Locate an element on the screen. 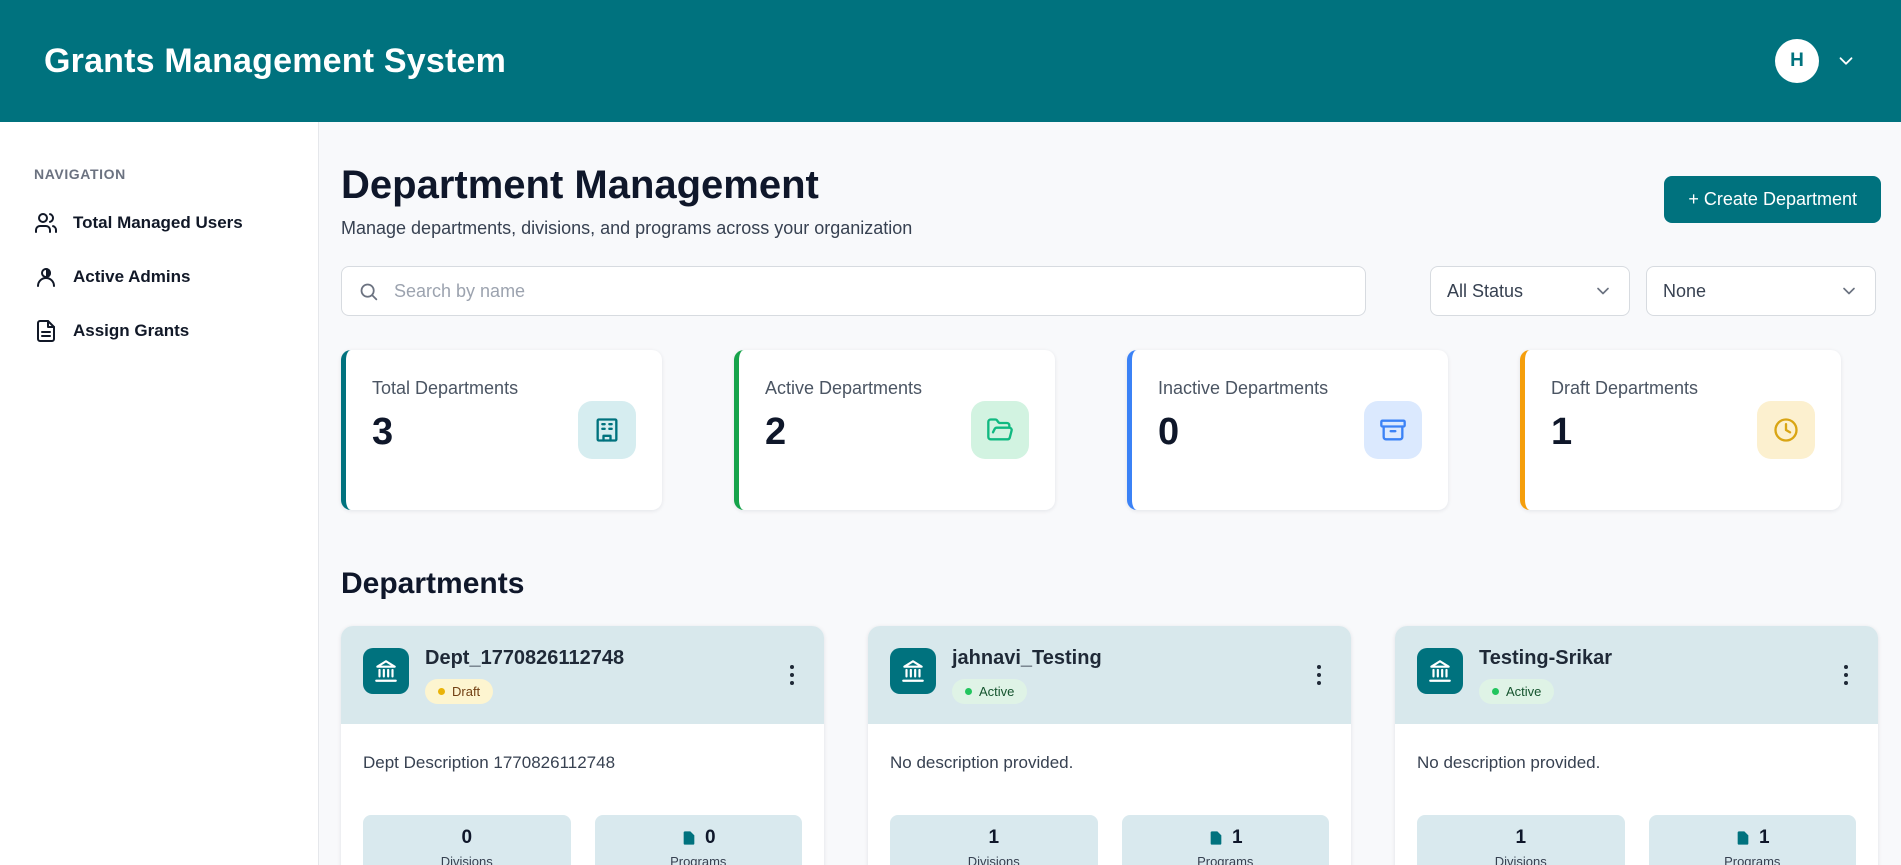 Image resolution: width=1901 pixels, height=865 pixels. department-card-header: Dept_1770826112748 Draft is located at coordinates (582, 675).